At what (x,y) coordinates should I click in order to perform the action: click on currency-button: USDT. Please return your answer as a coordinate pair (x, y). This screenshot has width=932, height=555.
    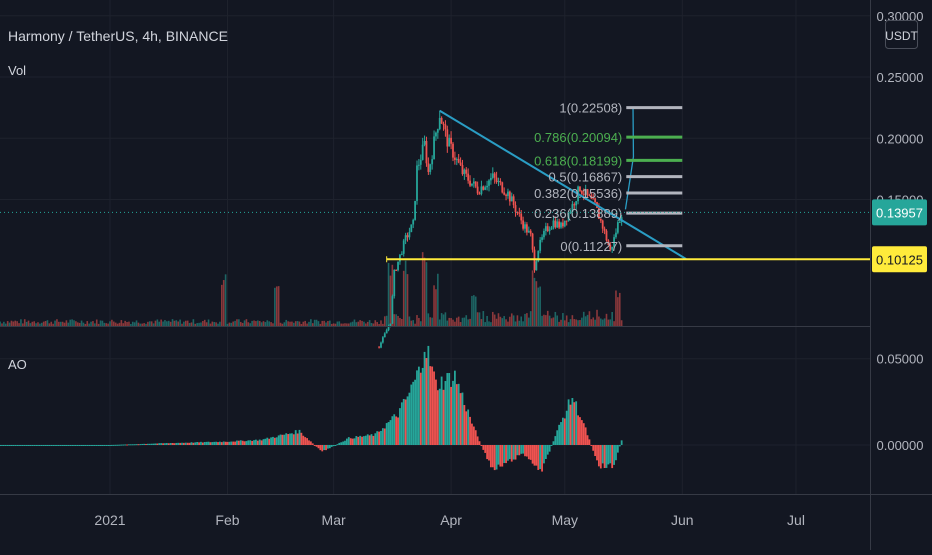
    Looking at the image, I should click on (902, 34).